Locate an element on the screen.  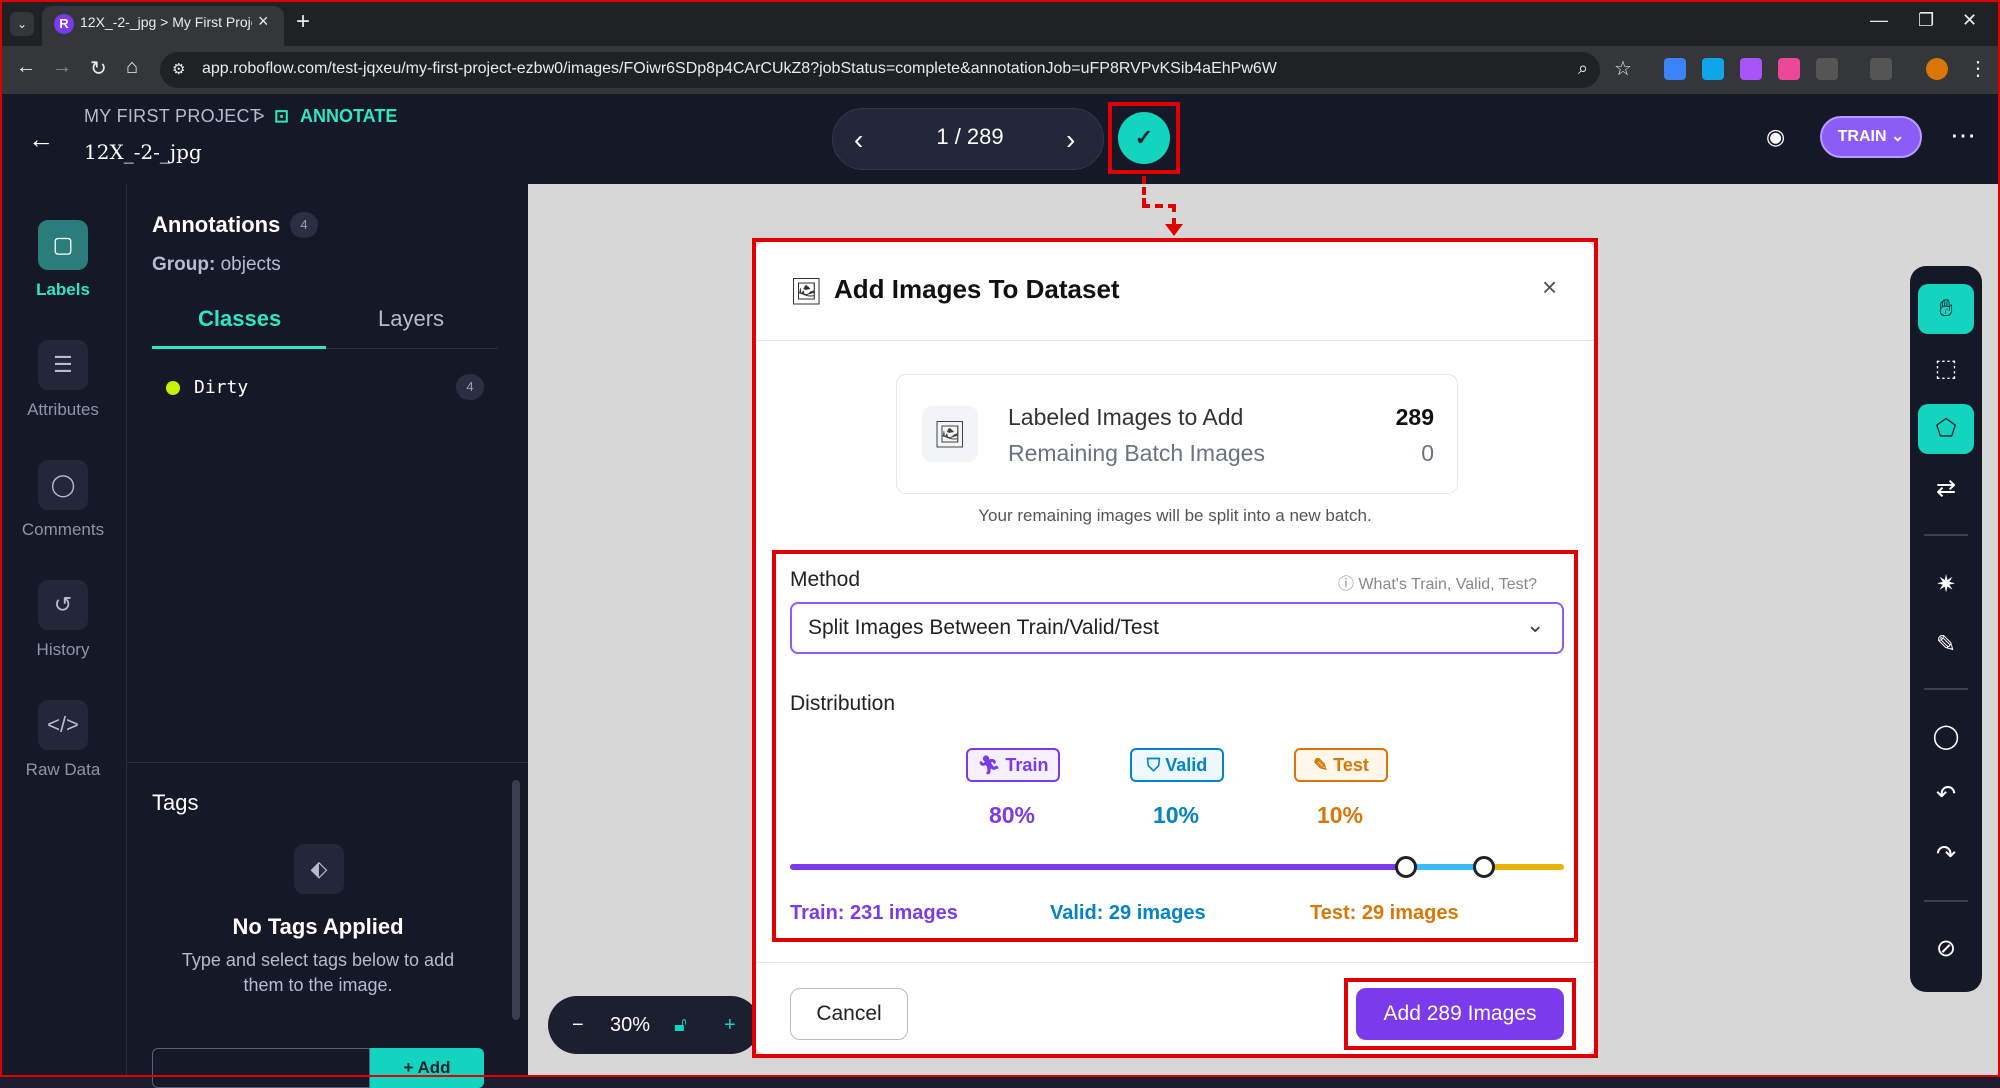
reload-icon: ↻ is located at coordinates (98, 68).